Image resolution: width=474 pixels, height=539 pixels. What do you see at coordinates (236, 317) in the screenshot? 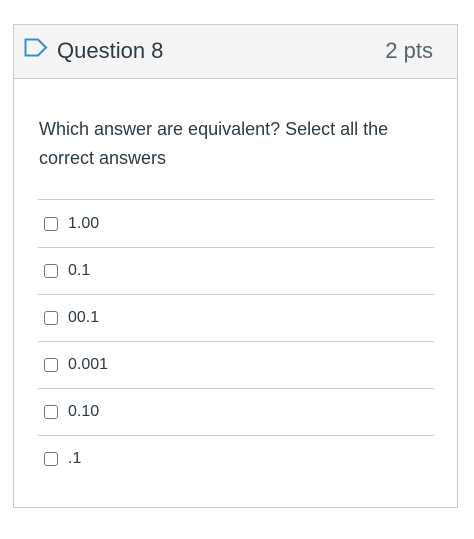
I see `answer-option: 00.1` at bounding box center [236, 317].